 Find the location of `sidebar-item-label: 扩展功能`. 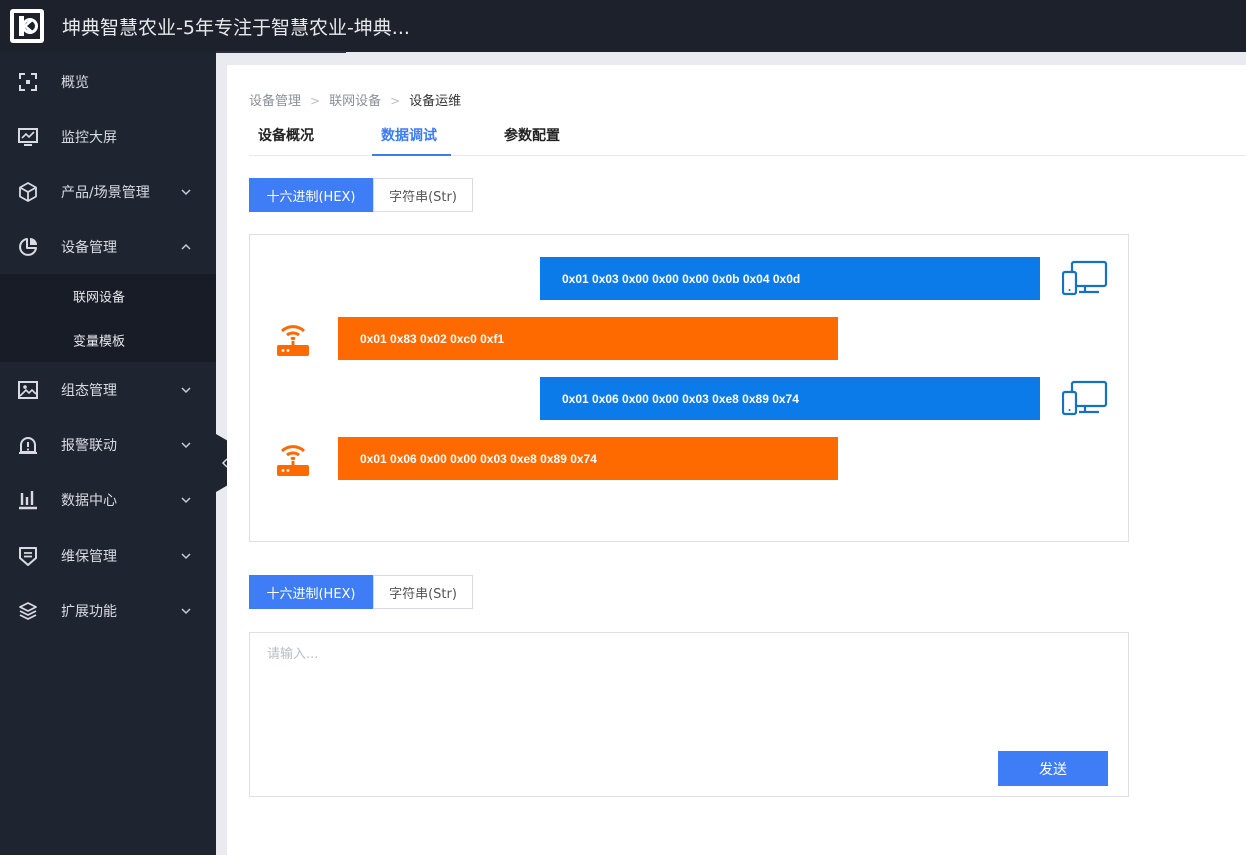

sidebar-item-label: 扩展功能 is located at coordinates (89, 611).